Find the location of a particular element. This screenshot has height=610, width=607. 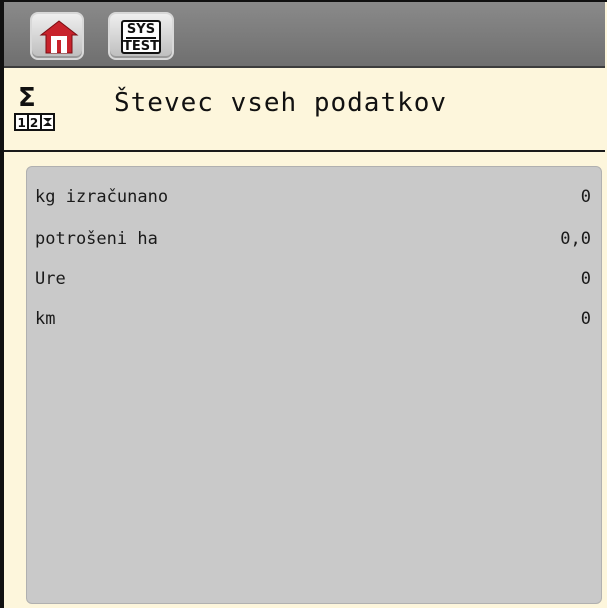

home-icon is located at coordinates (59, 37).